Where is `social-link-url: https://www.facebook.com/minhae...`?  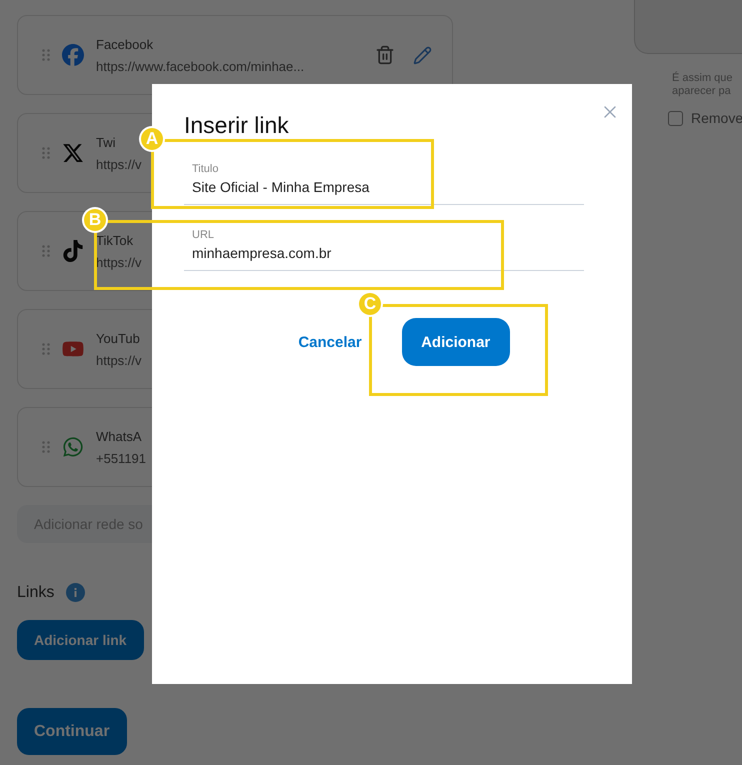
social-link-url: https://www.facebook.com/minhae... is located at coordinates (200, 66).